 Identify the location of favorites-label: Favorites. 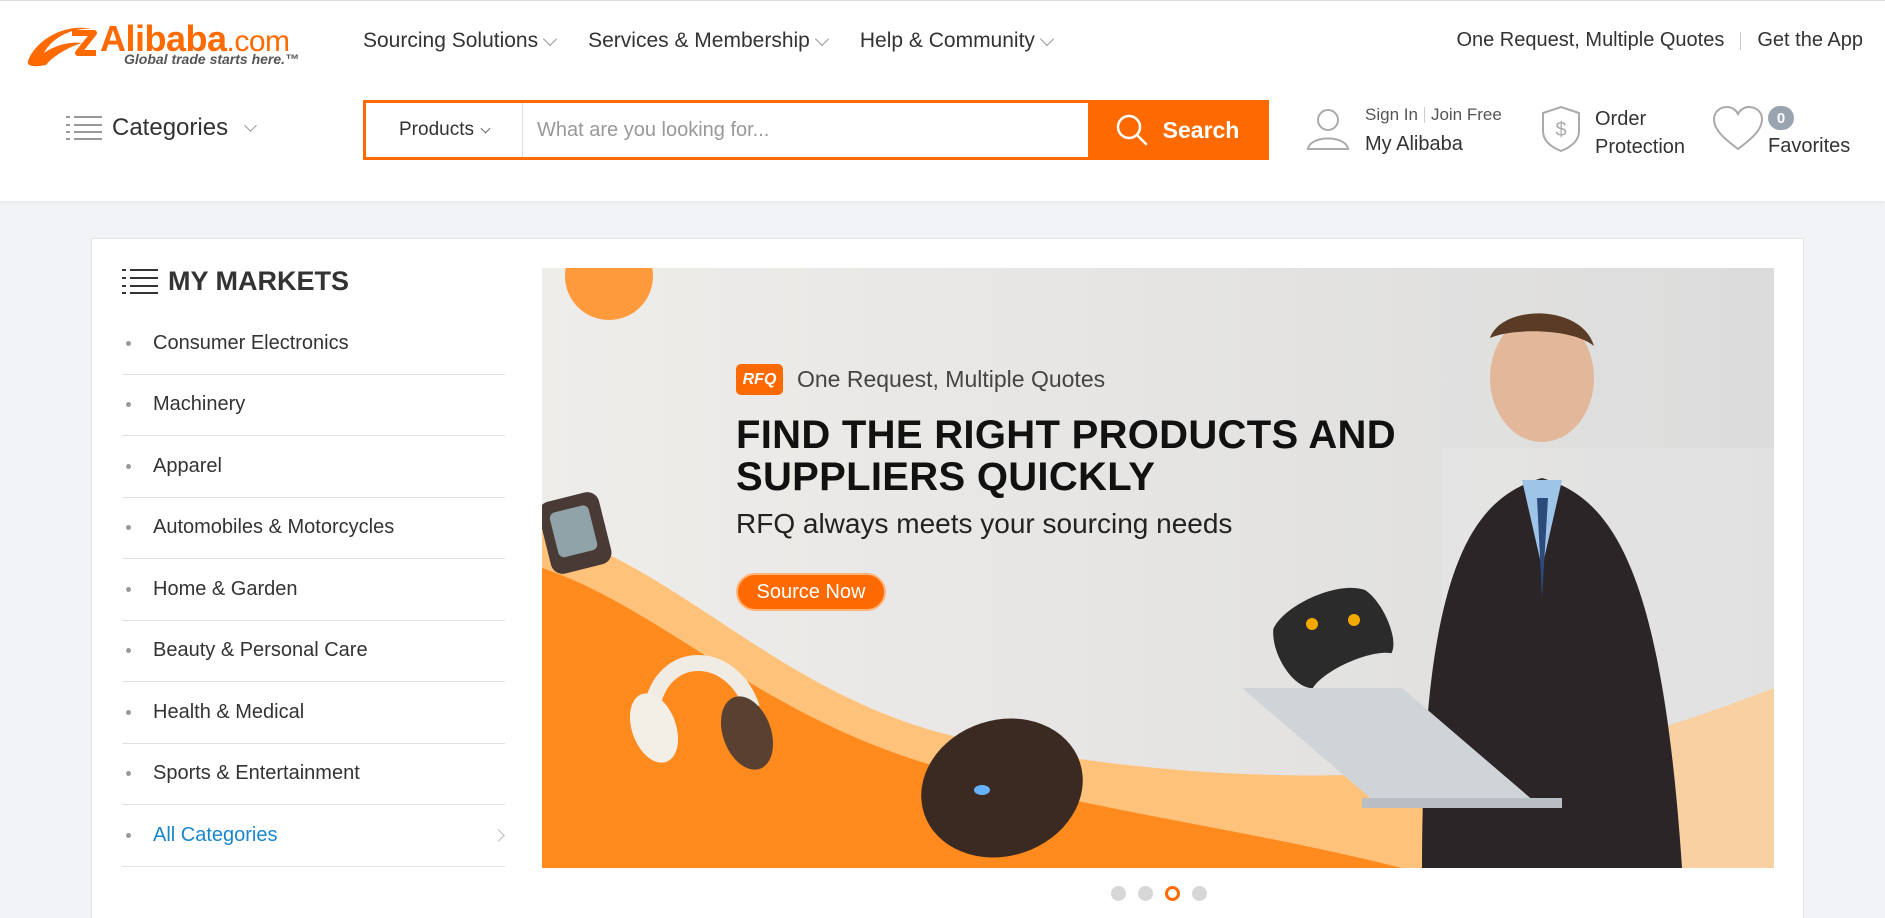
(1809, 146).